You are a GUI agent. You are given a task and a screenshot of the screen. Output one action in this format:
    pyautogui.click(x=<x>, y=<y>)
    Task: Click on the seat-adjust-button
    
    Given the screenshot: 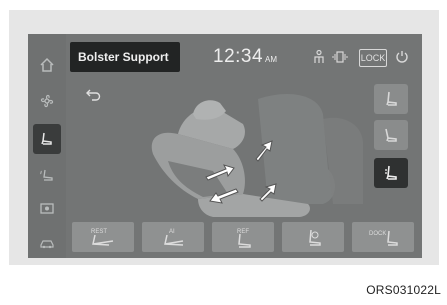 What is the action you would take?
    pyautogui.click(x=313, y=237)
    